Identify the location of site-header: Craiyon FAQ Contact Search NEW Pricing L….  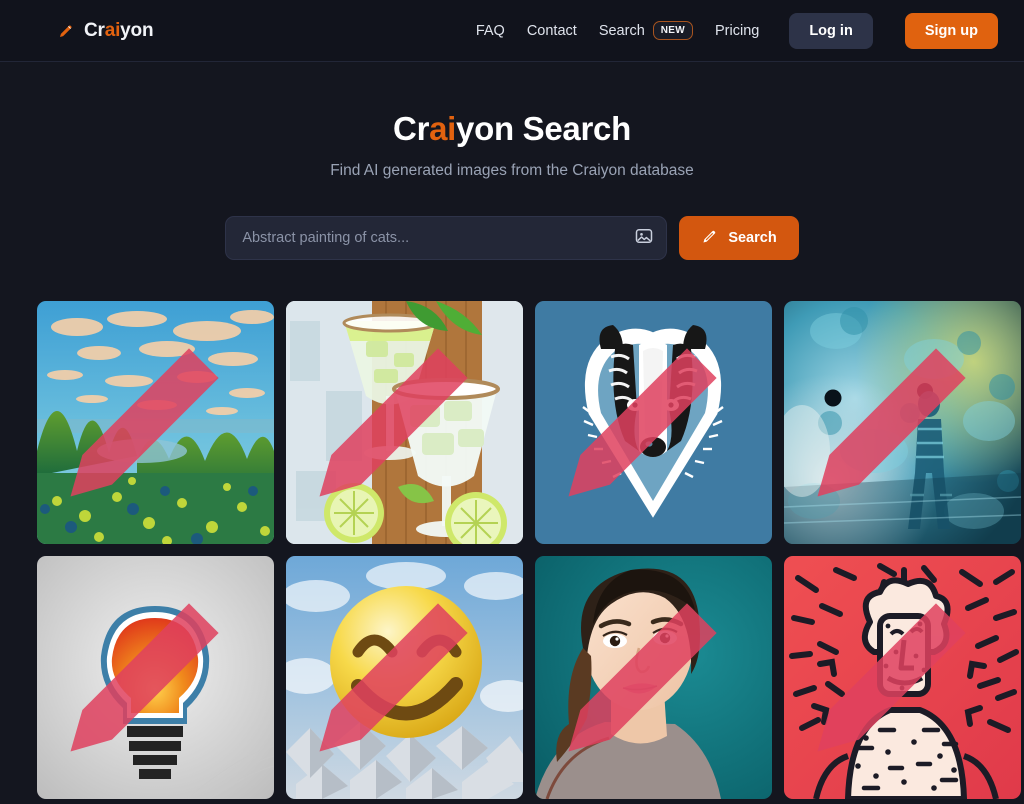
(512, 31).